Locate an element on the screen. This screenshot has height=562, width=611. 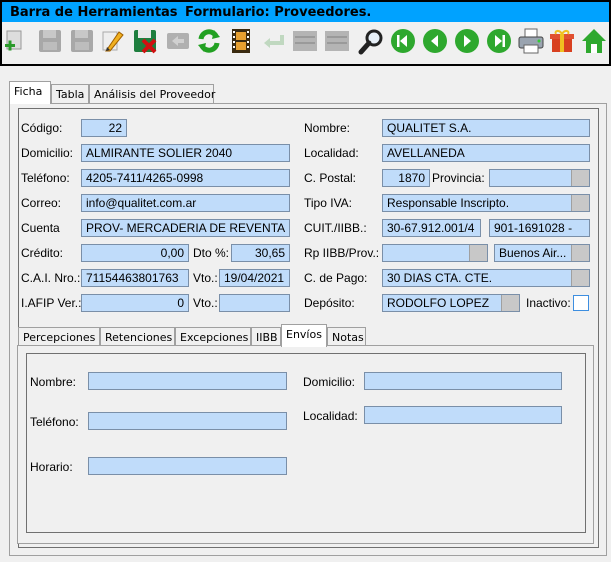
vto2-label: Vto.: is located at coordinates (205, 303).